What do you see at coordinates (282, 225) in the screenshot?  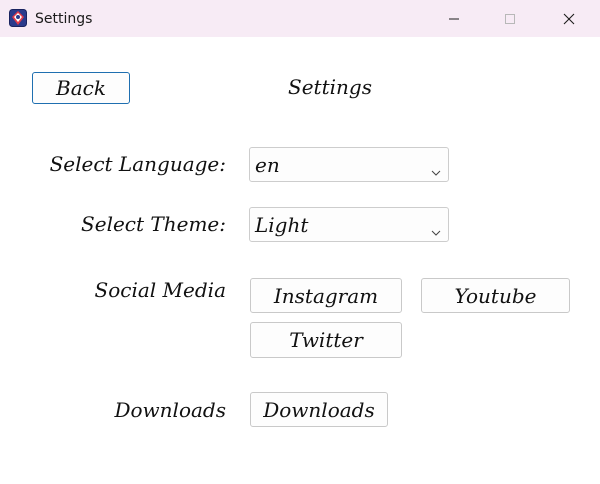 I see `theme-select-value: Light` at bounding box center [282, 225].